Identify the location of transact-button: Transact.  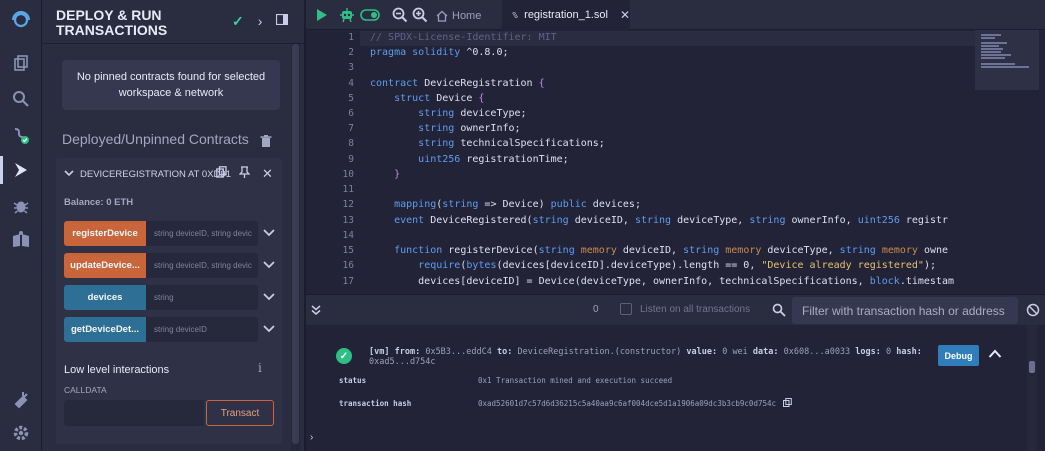
(240, 413).